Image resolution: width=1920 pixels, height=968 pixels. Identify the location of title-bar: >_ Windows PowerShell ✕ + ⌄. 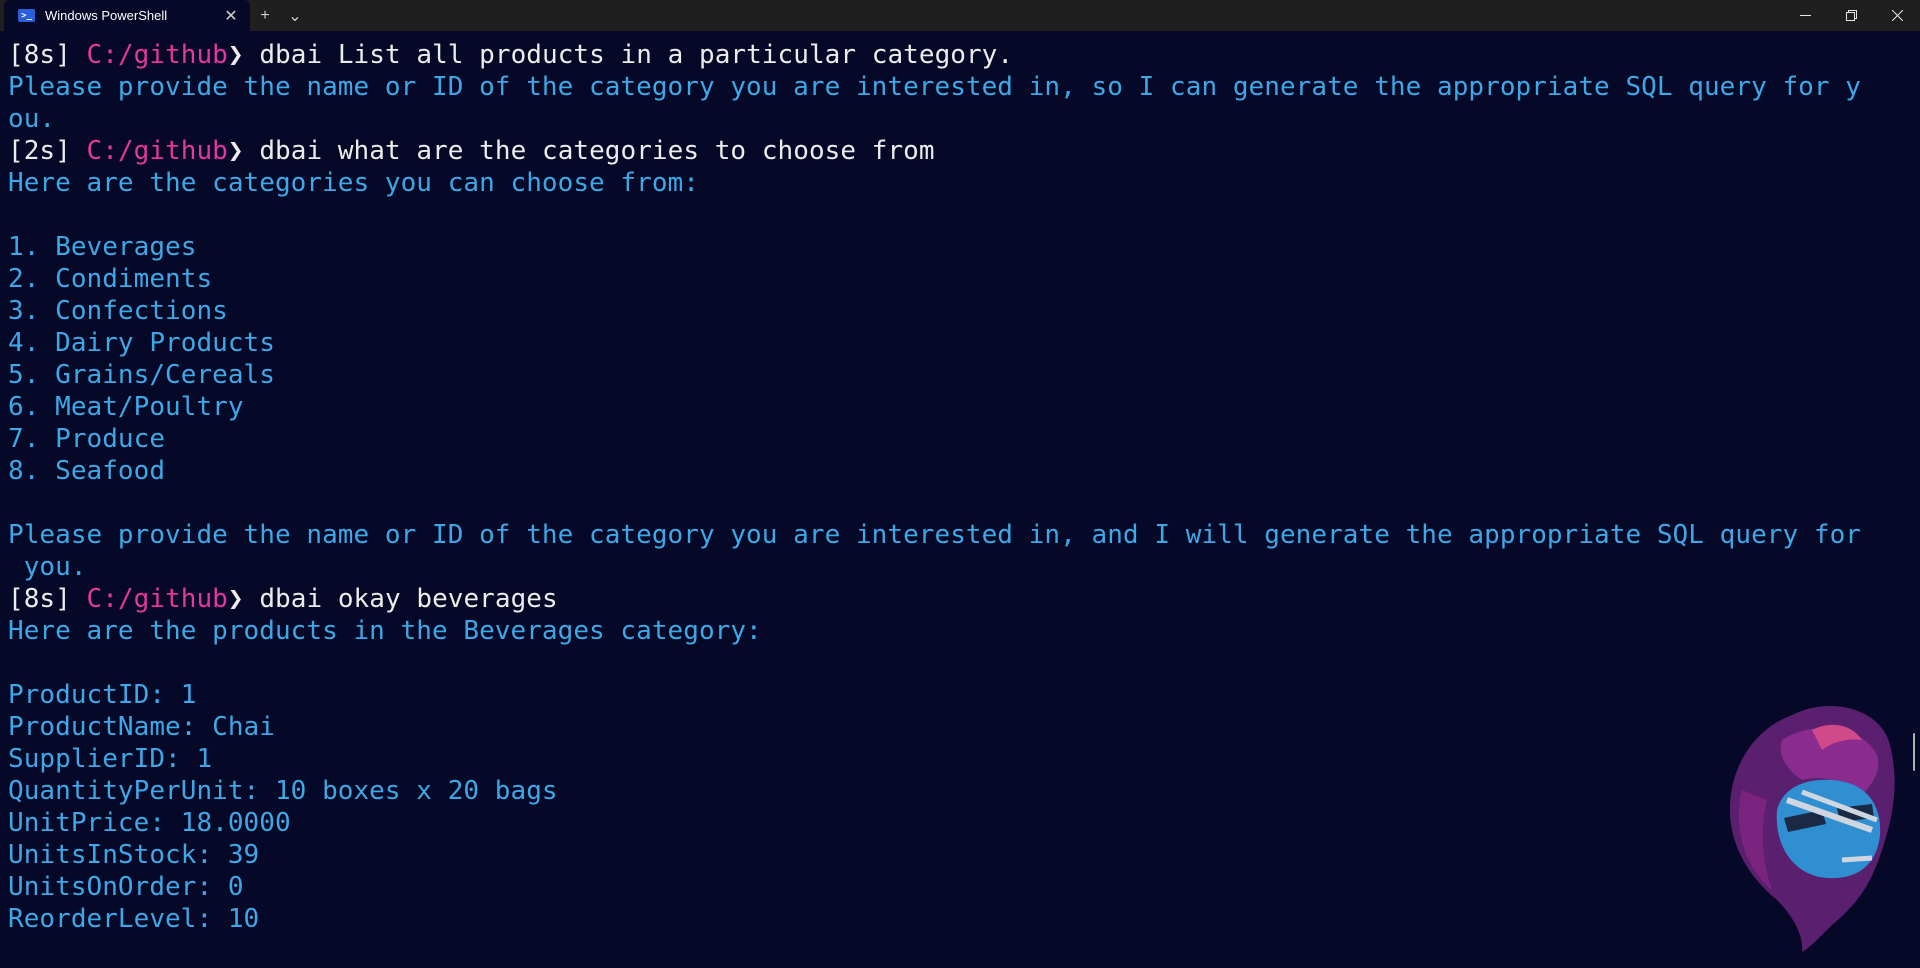
(960, 15).